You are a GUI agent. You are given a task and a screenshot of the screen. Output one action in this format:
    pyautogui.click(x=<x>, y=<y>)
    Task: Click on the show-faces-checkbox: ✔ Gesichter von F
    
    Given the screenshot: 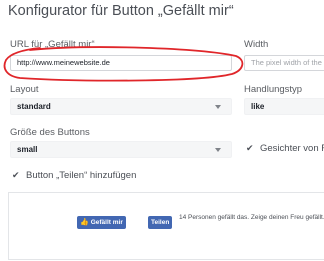 What is the action you would take?
    pyautogui.click(x=285, y=148)
    